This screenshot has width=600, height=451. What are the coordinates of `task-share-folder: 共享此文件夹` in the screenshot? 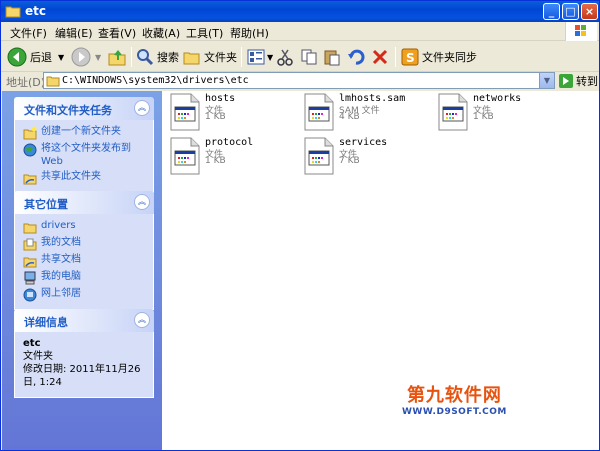 It's located at (84, 177).